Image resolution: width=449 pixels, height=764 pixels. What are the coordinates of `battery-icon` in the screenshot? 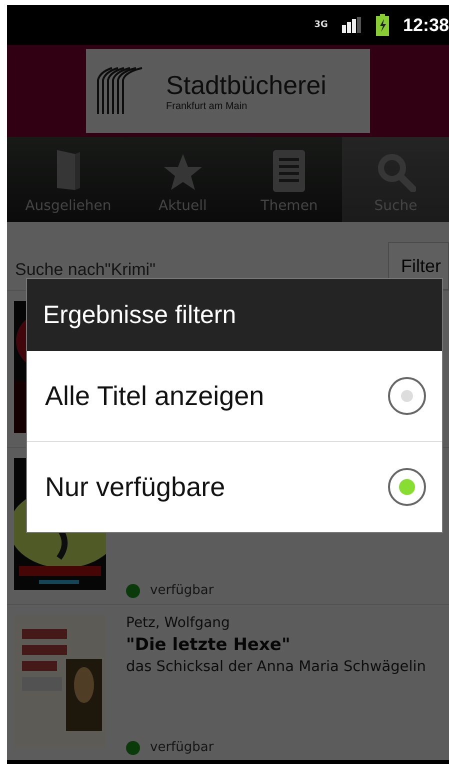 It's located at (382, 25).